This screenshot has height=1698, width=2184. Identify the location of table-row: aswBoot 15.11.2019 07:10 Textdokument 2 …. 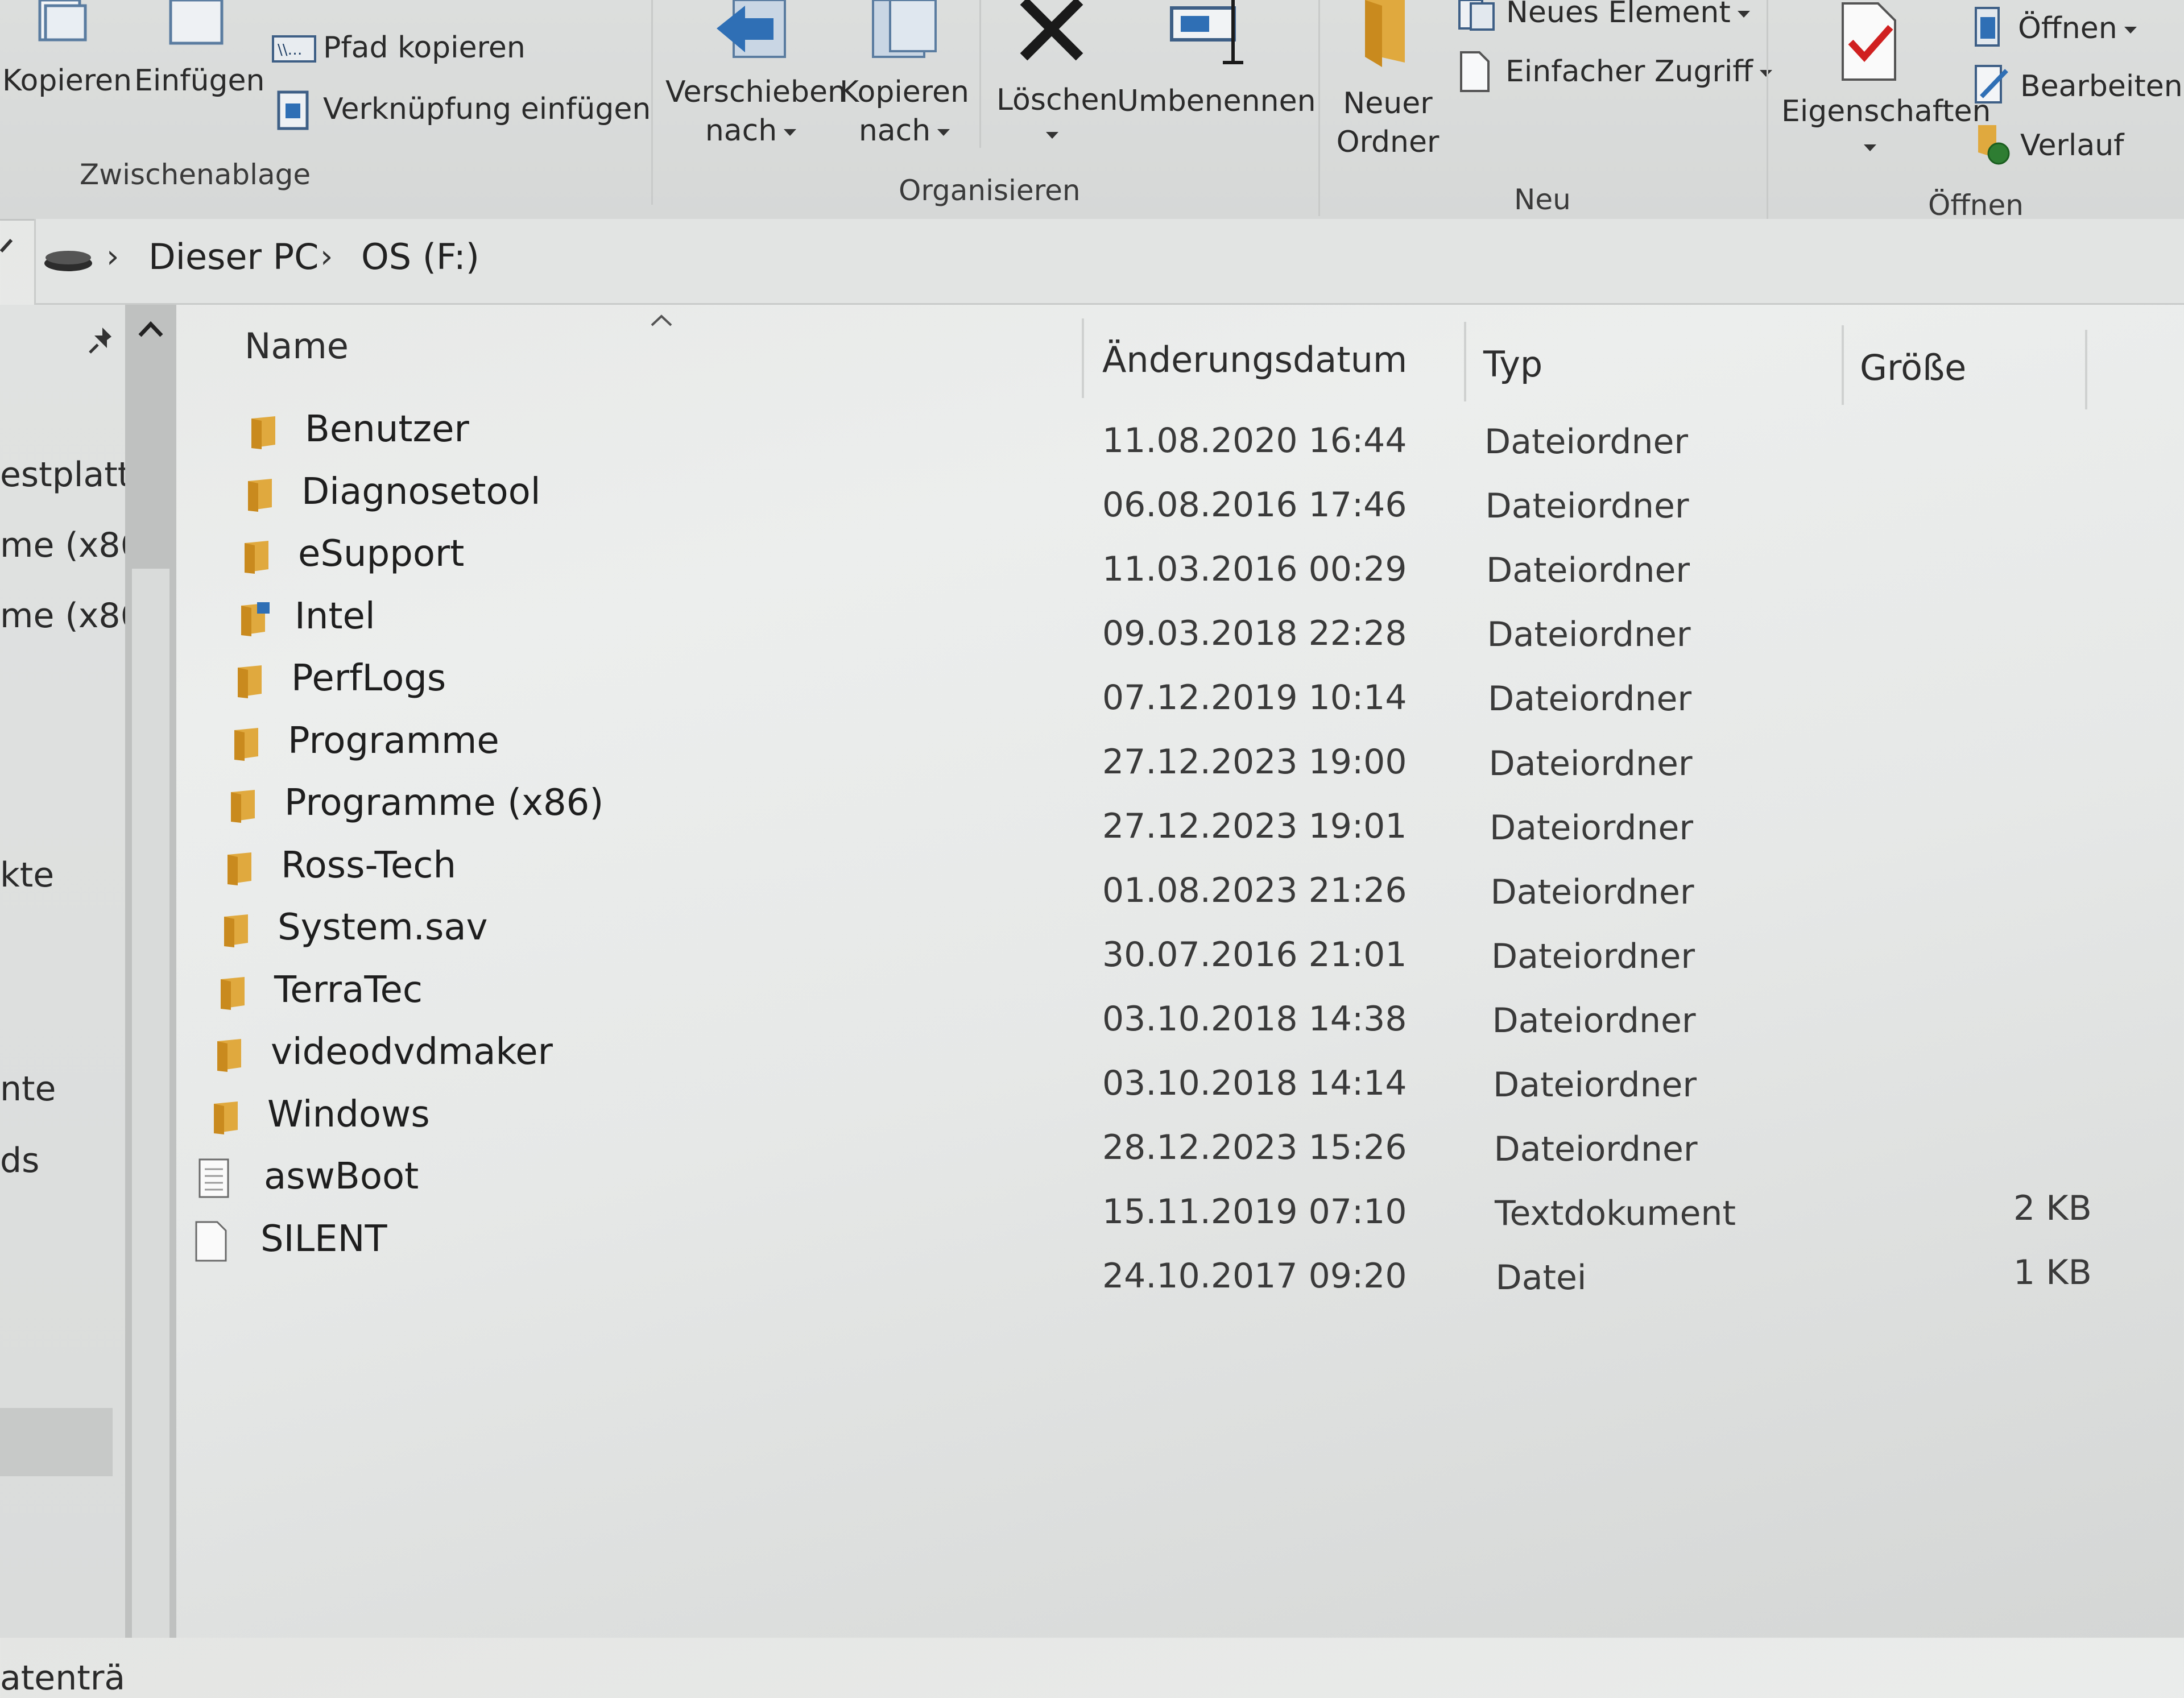
(1075, 1194).